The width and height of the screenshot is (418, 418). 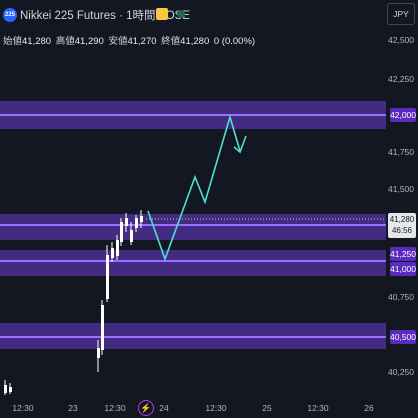 What do you see at coordinates (146, 408) in the screenshot?
I see `event-flash-icon: ⚡` at bounding box center [146, 408].